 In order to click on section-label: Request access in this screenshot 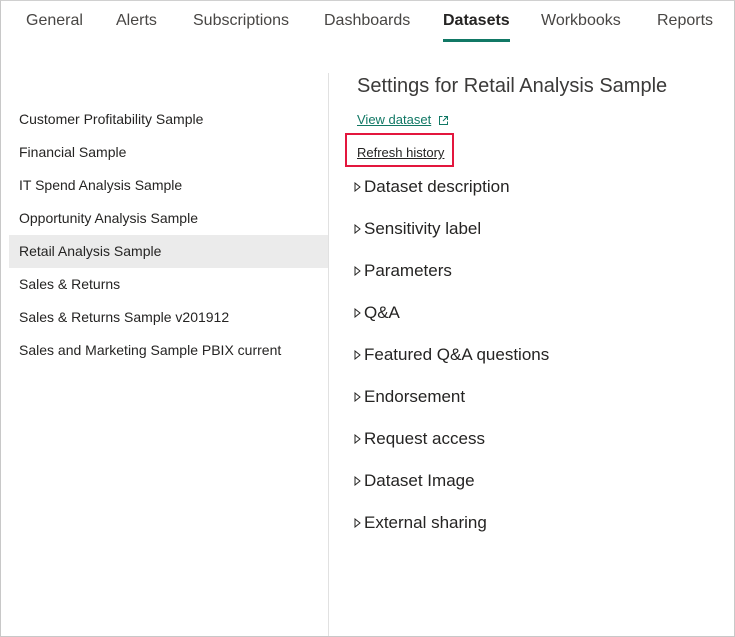, I will do `click(424, 438)`.